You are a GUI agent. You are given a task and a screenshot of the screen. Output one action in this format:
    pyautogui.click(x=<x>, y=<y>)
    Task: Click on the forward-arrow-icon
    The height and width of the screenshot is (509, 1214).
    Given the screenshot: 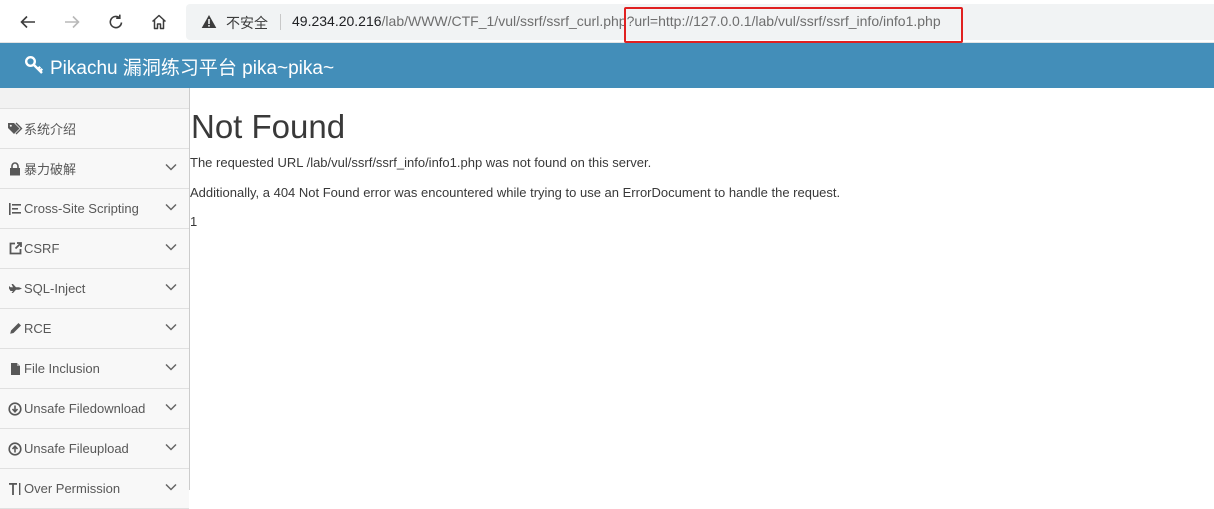 What is the action you would take?
    pyautogui.click(x=72, y=22)
    